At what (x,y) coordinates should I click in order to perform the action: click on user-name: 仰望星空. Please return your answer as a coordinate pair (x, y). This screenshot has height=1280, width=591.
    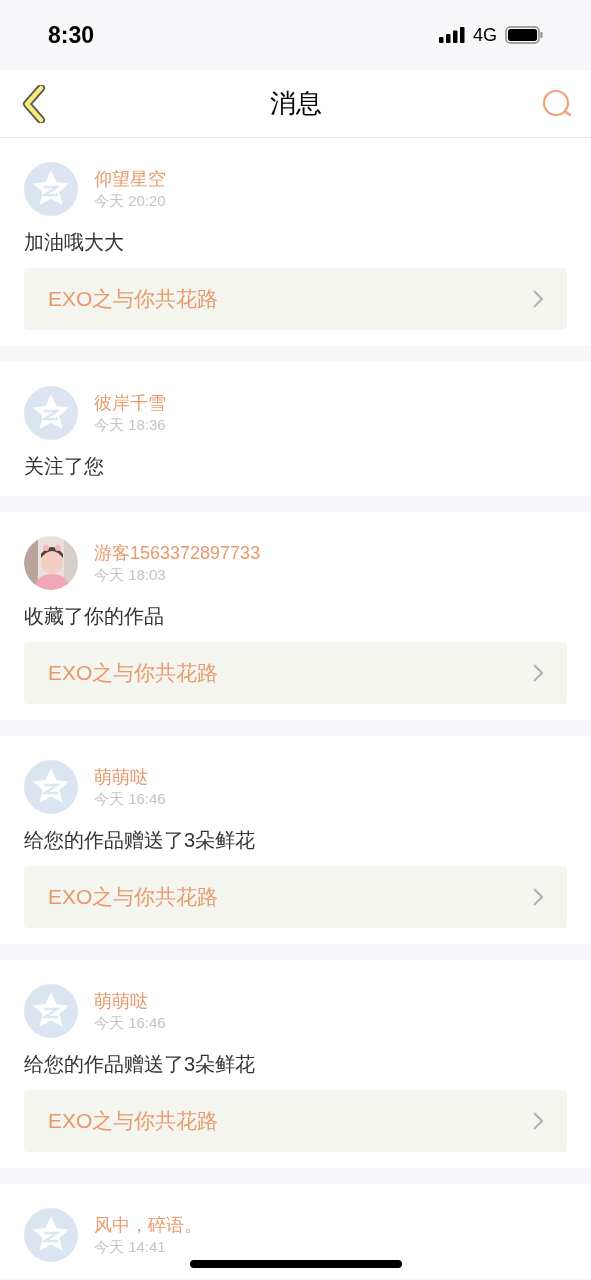
    Looking at the image, I should click on (130, 179).